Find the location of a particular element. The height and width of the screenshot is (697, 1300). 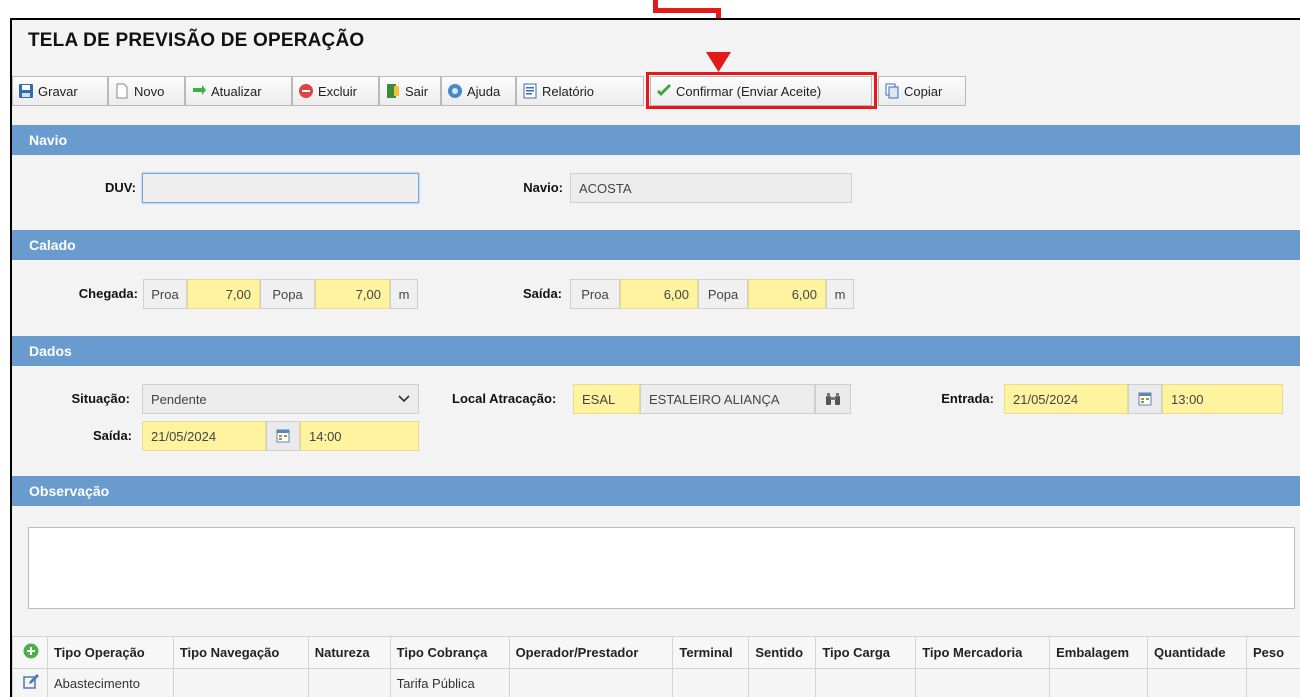

help-label: Ajuda is located at coordinates (484, 91).